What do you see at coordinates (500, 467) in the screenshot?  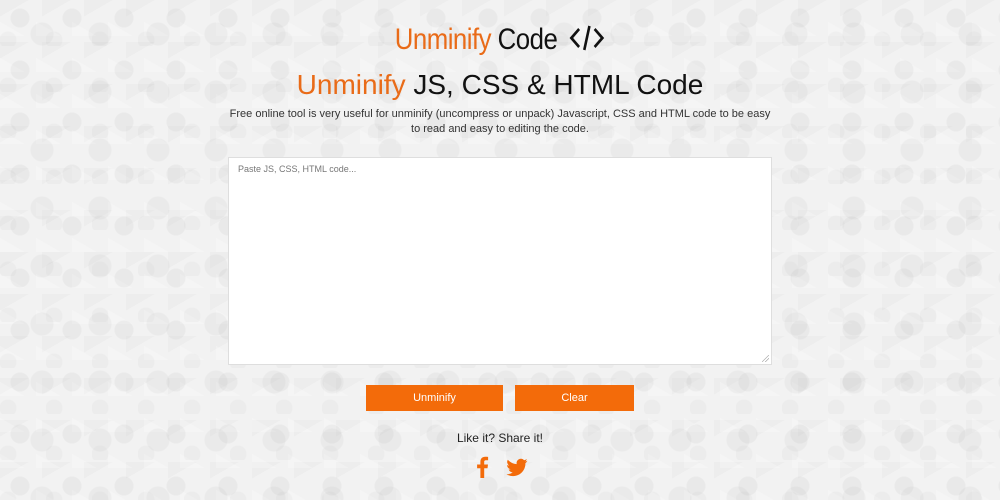 I see `social-share` at bounding box center [500, 467].